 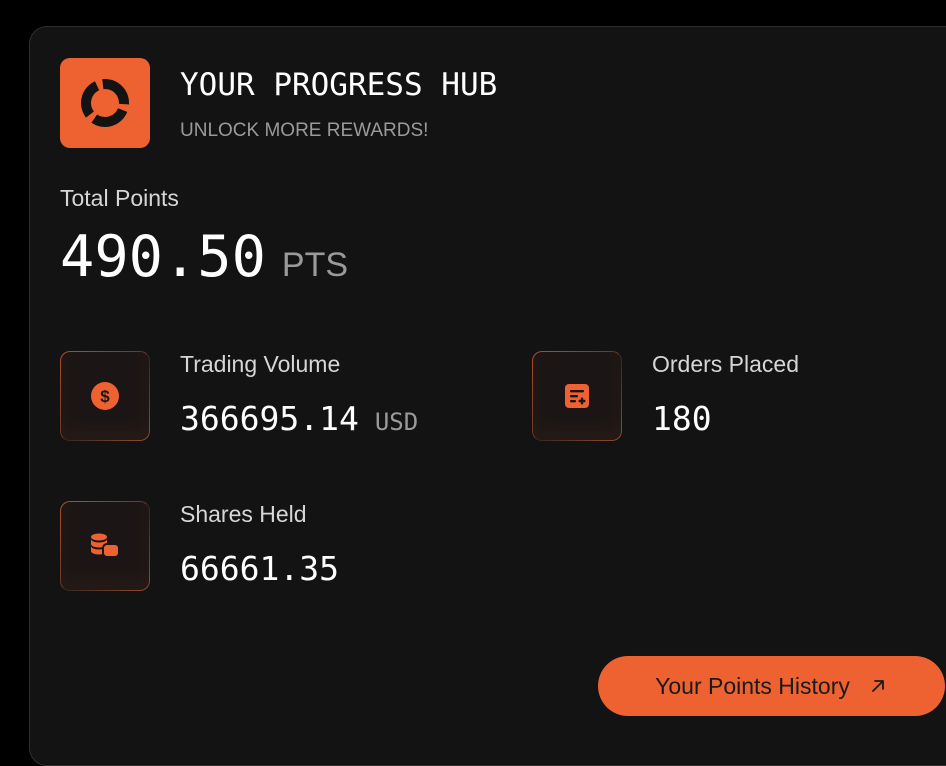 I want to click on stat-shares-held: Shares Held 66661.35, so click(x=260, y=547).